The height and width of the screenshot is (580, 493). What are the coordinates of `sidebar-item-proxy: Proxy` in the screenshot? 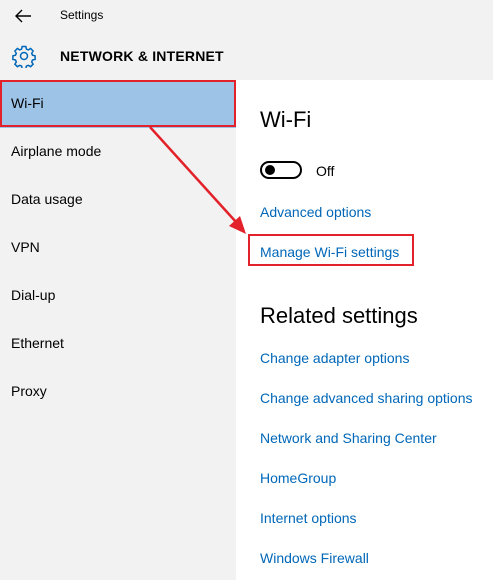 It's located at (118, 392).